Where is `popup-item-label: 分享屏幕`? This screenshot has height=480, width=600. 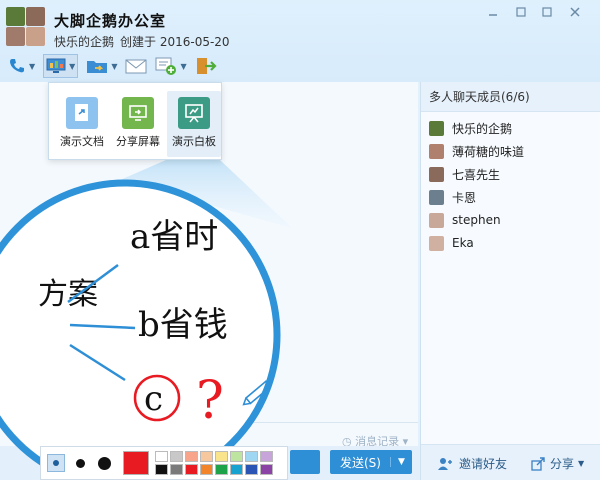 popup-item-label: 分享屏幕 is located at coordinates (138, 141).